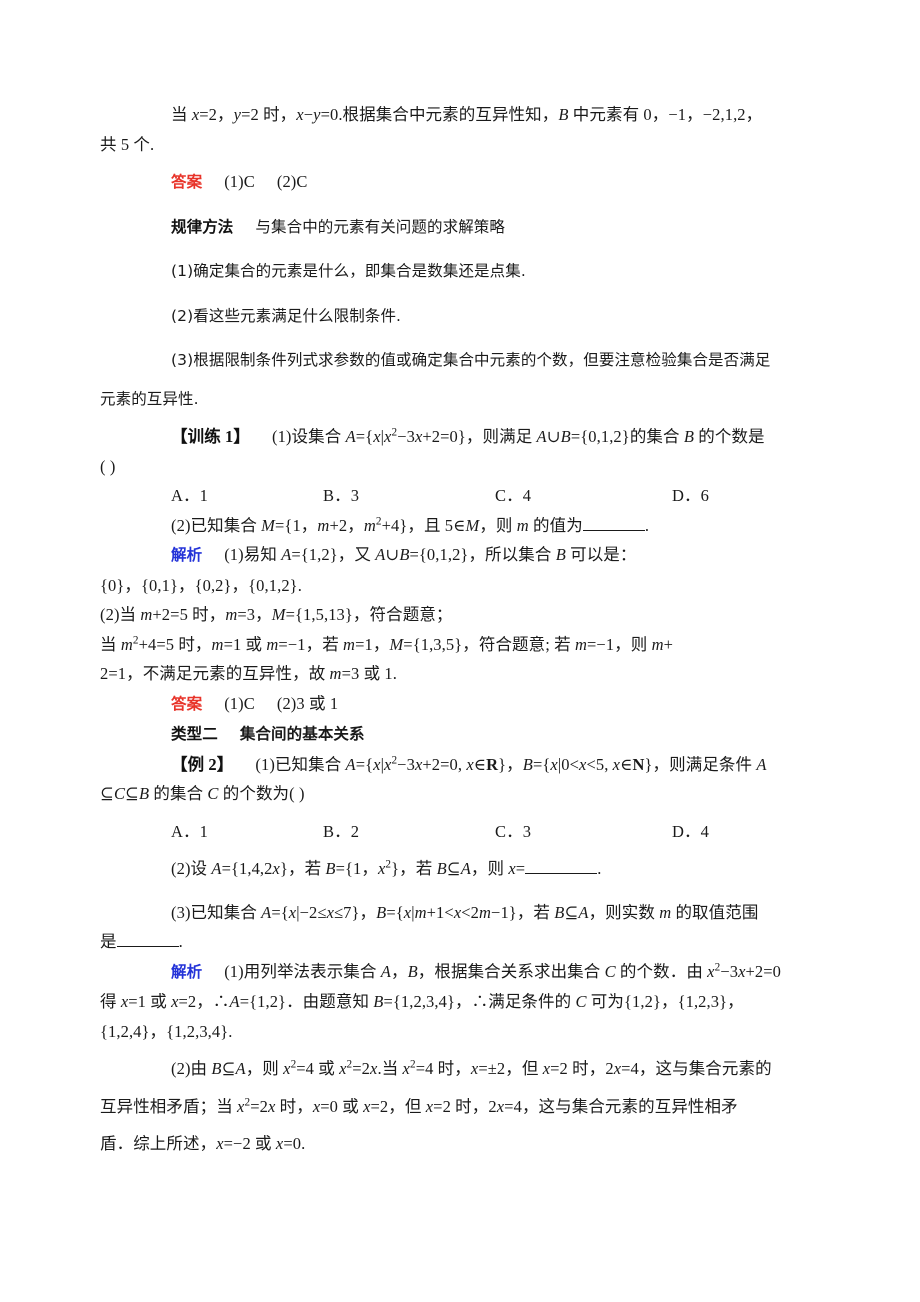  I want to click on answer-label: 答案, so click(187, 182).